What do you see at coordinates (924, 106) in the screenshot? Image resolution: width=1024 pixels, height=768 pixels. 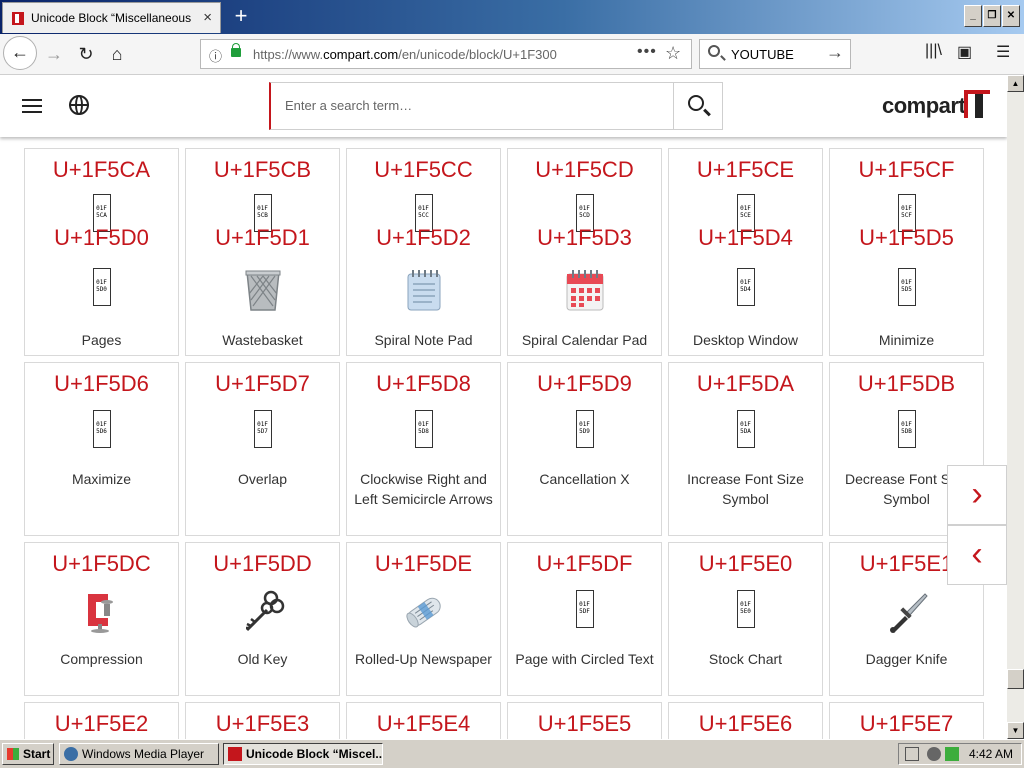 I see `compart-logo: compart` at bounding box center [924, 106].